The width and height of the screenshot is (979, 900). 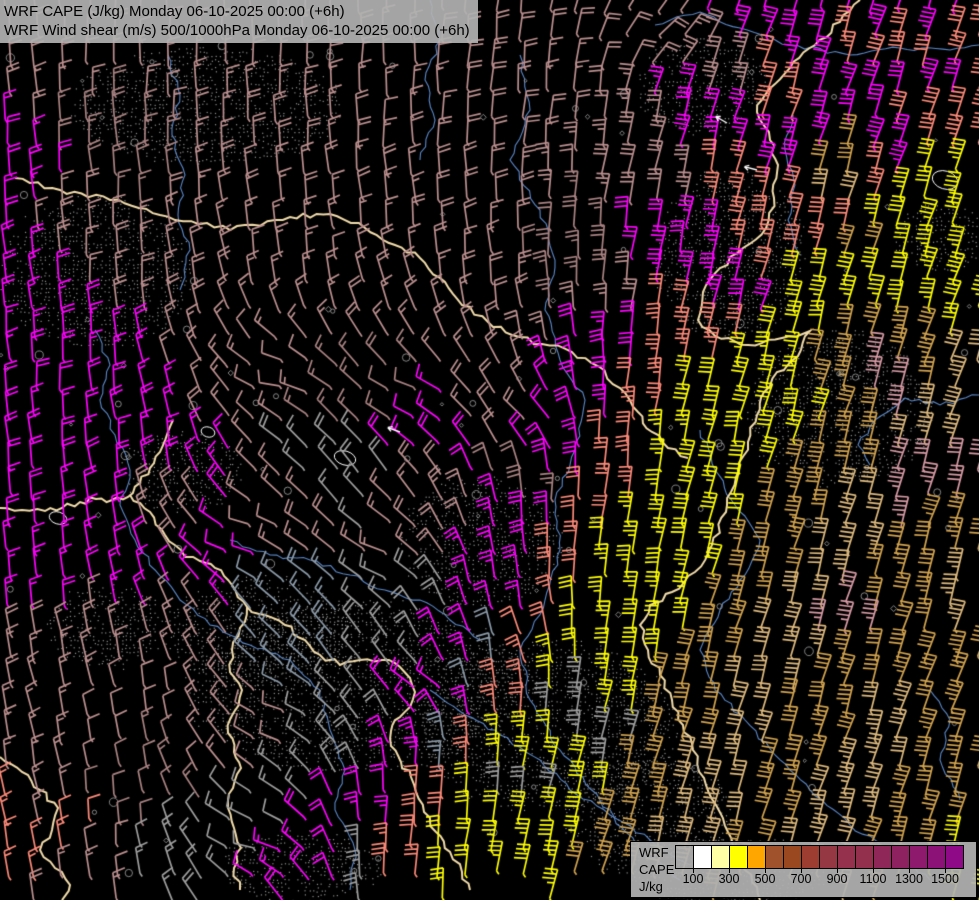 I want to click on cape-tick-label: 100, so click(x=693, y=879).